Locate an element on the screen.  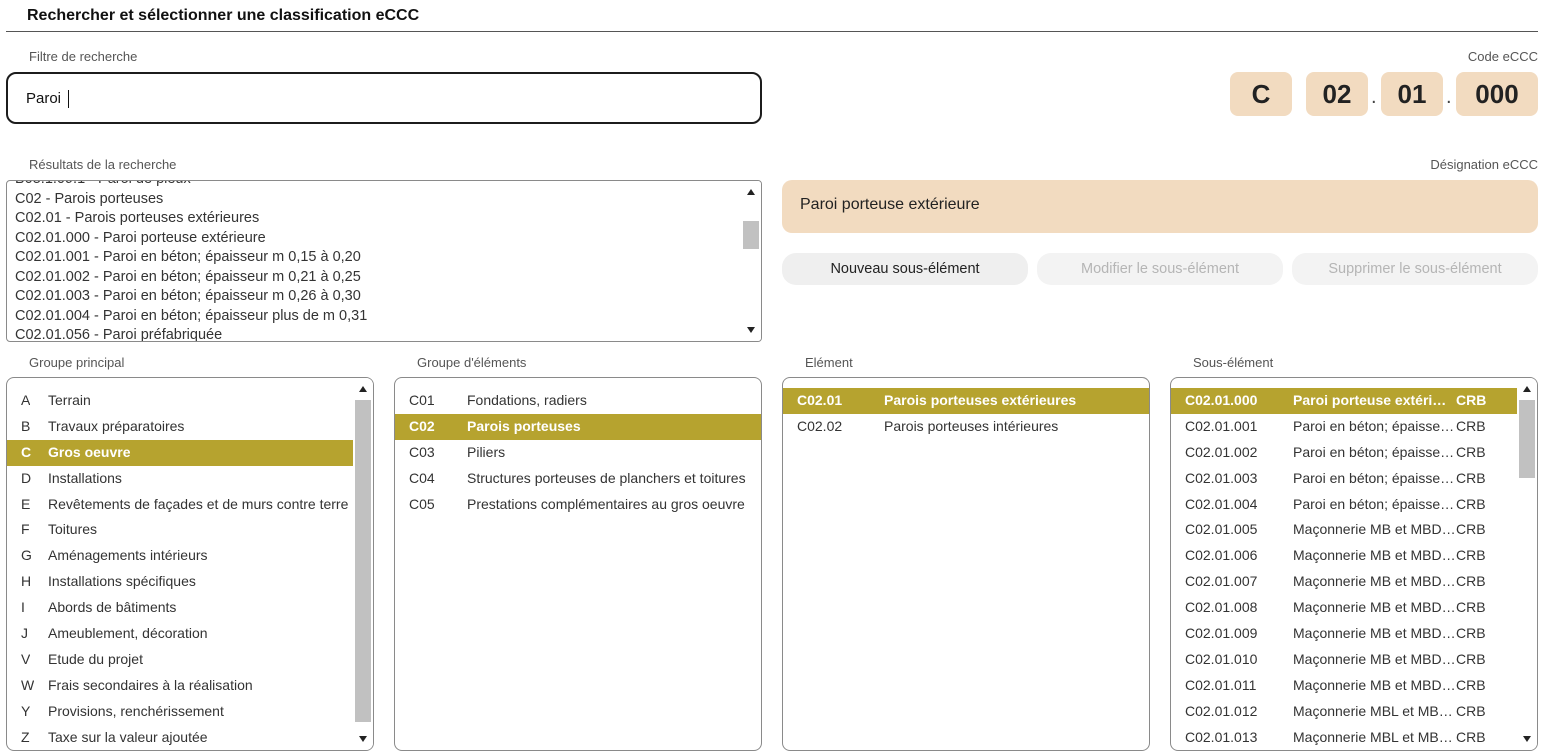
designation-value: Paroi porteuse extérieure is located at coordinates (1160, 206).